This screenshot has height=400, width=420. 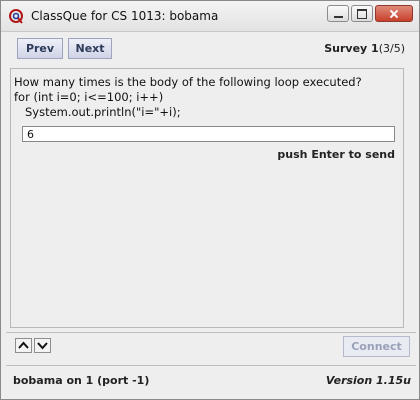 I want to click on survey-label: Survey 1, so click(x=351, y=48).